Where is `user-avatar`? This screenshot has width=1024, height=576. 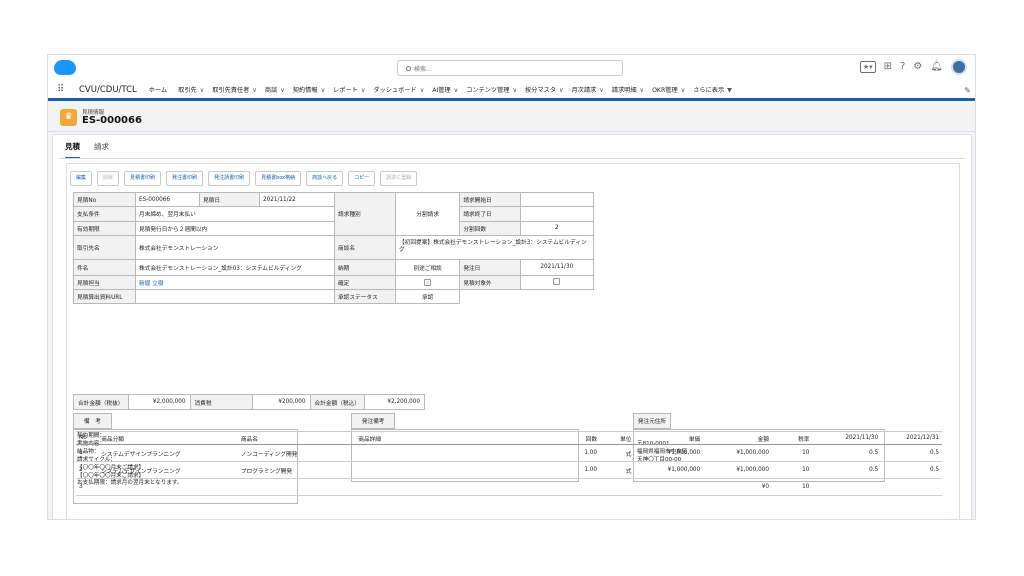 user-avatar is located at coordinates (959, 67).